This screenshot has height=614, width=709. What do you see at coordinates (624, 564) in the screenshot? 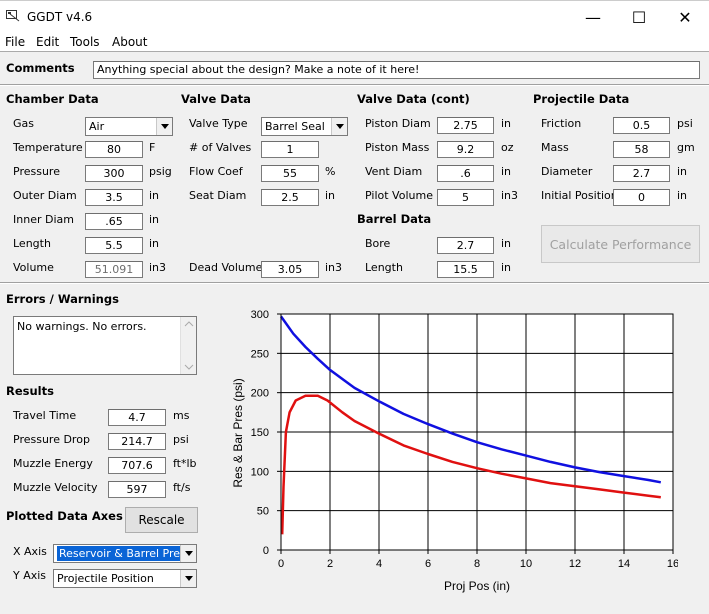
I see `x-tick-label: 14` at bounding box center [624, 564].